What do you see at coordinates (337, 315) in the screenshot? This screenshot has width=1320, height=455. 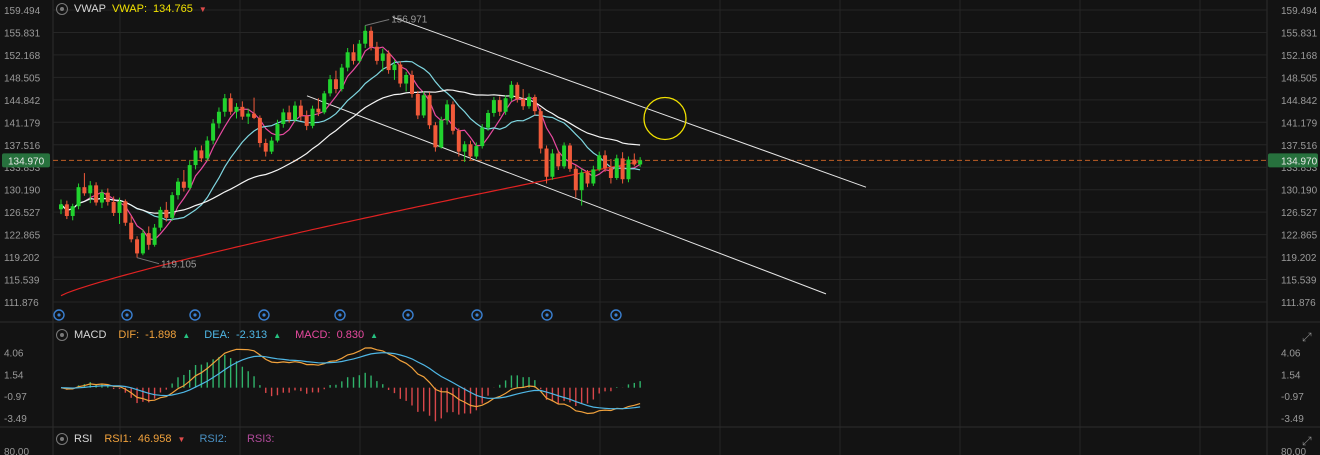 I see `event-markers` at bounding box center [337, 315].